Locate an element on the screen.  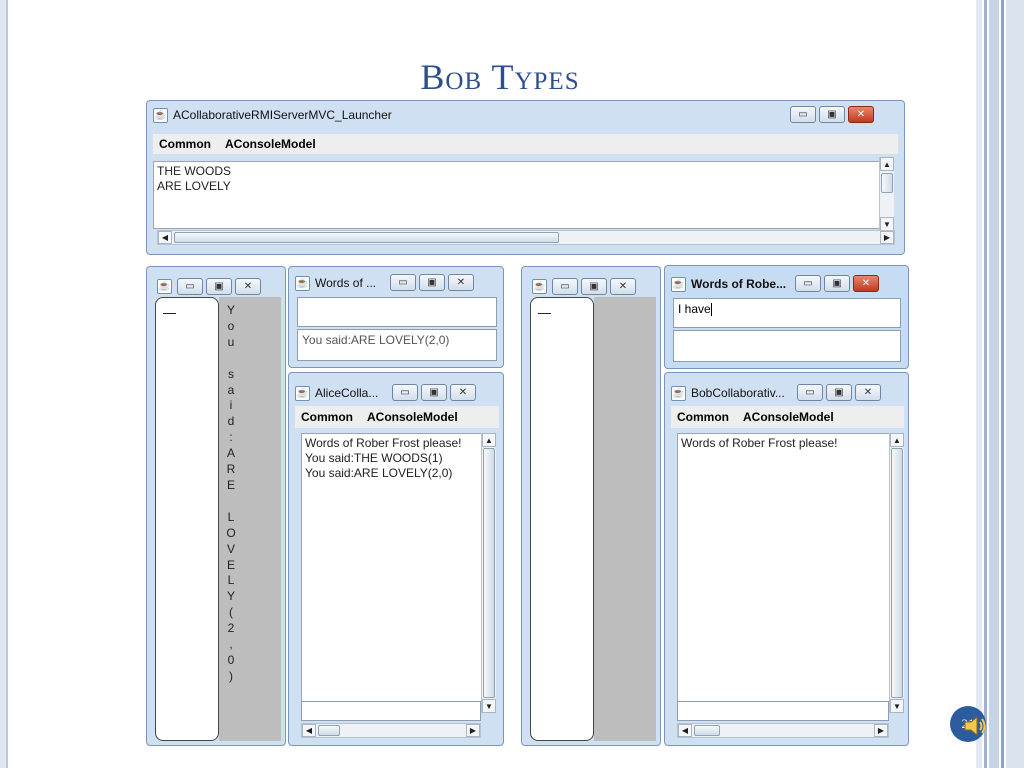
bob-collab-vertical-scrollbar: ▲ ▼ is located at coordinates (896, 573).